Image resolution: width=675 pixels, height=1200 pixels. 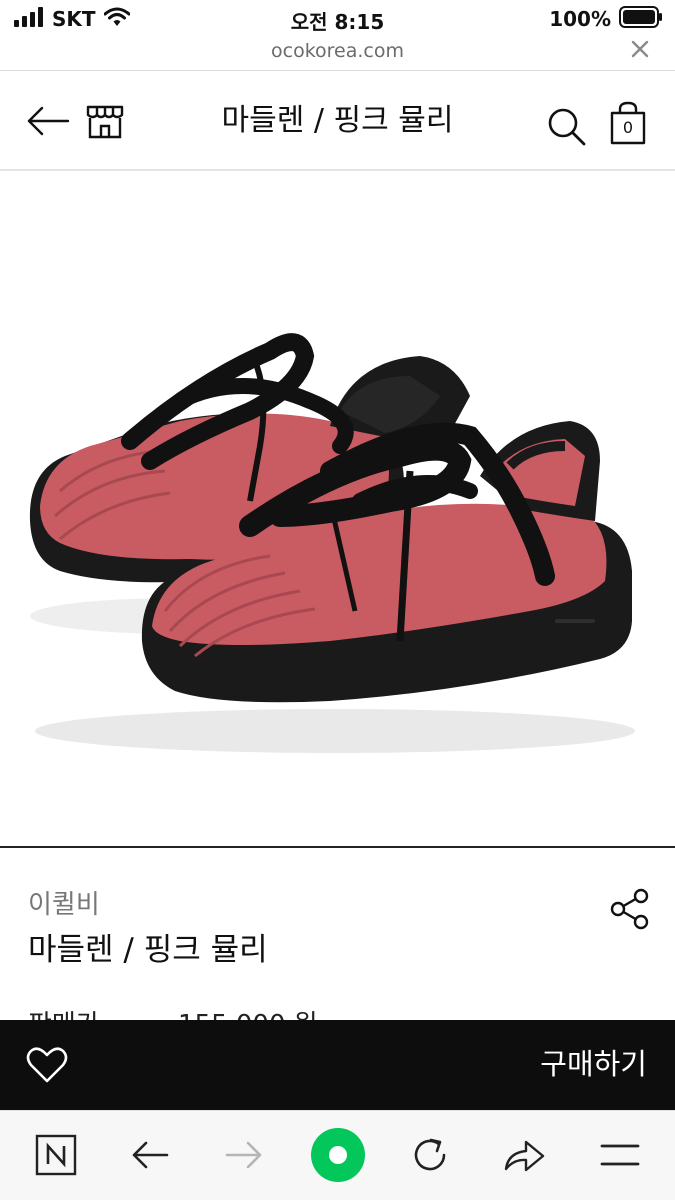 What do you see at coordinates (244, 1155) in the screenshot?
I see `forward-arrow-icon` at bounding box center [244, 1155].